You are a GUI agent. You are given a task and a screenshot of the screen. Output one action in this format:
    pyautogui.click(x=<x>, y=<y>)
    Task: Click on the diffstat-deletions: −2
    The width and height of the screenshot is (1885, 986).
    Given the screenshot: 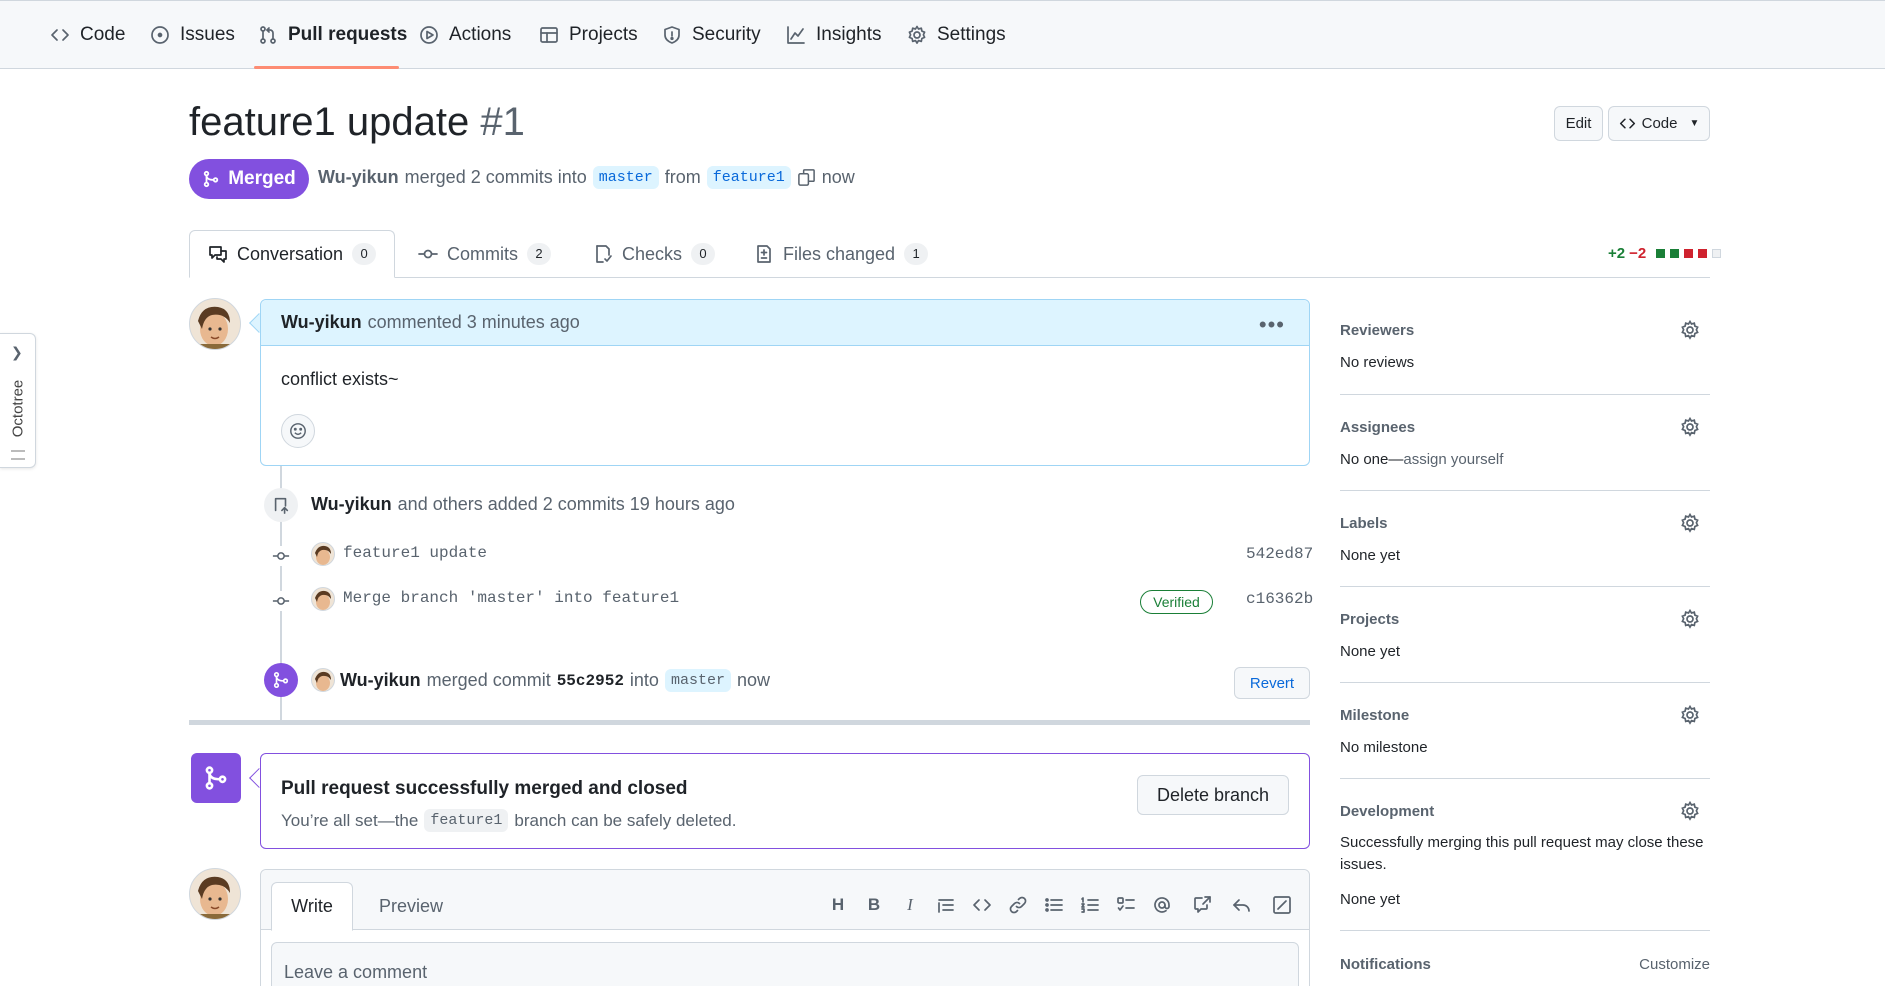 What is the action you would take?
    pyautogui.click(x=1638, y=253)
    